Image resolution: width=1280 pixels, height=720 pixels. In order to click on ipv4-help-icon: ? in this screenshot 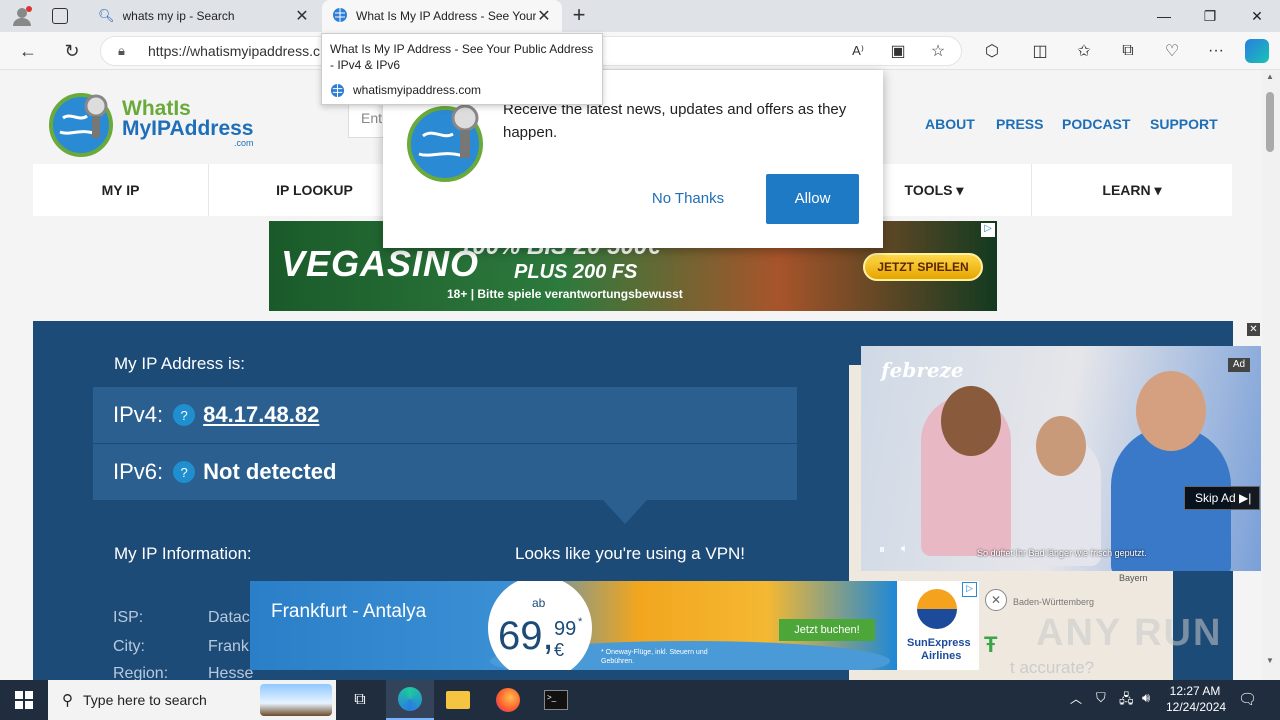, I will do `click(184, 415)`.